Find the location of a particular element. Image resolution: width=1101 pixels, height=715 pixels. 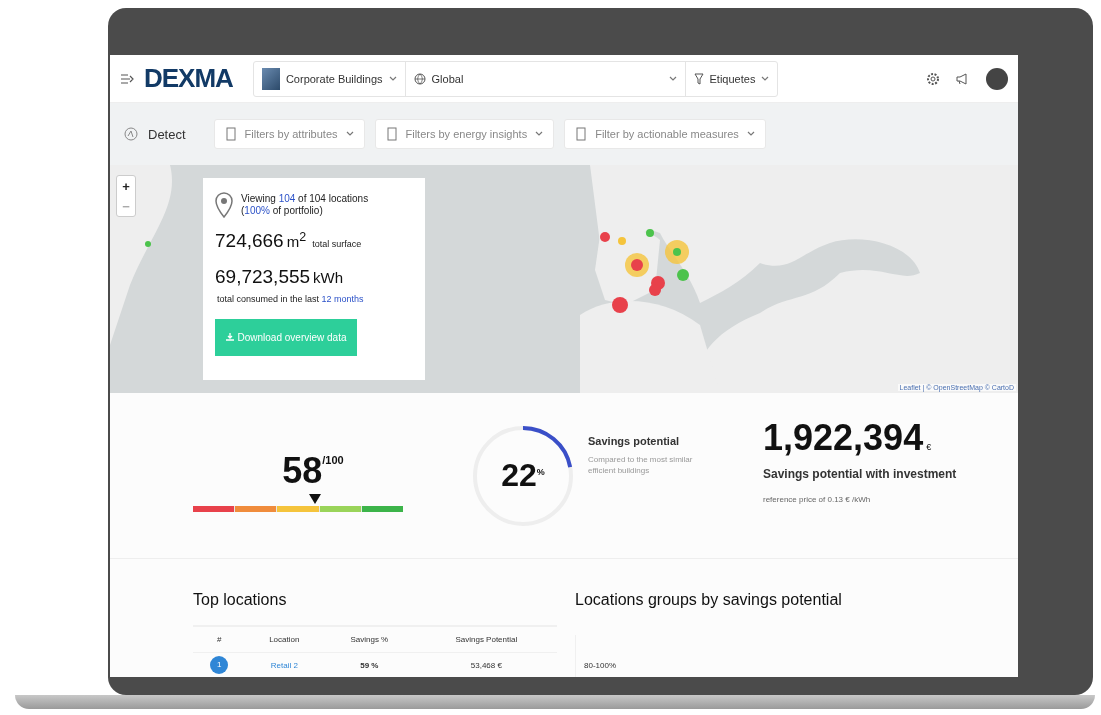

avatar is located at coordinates (997, 78).